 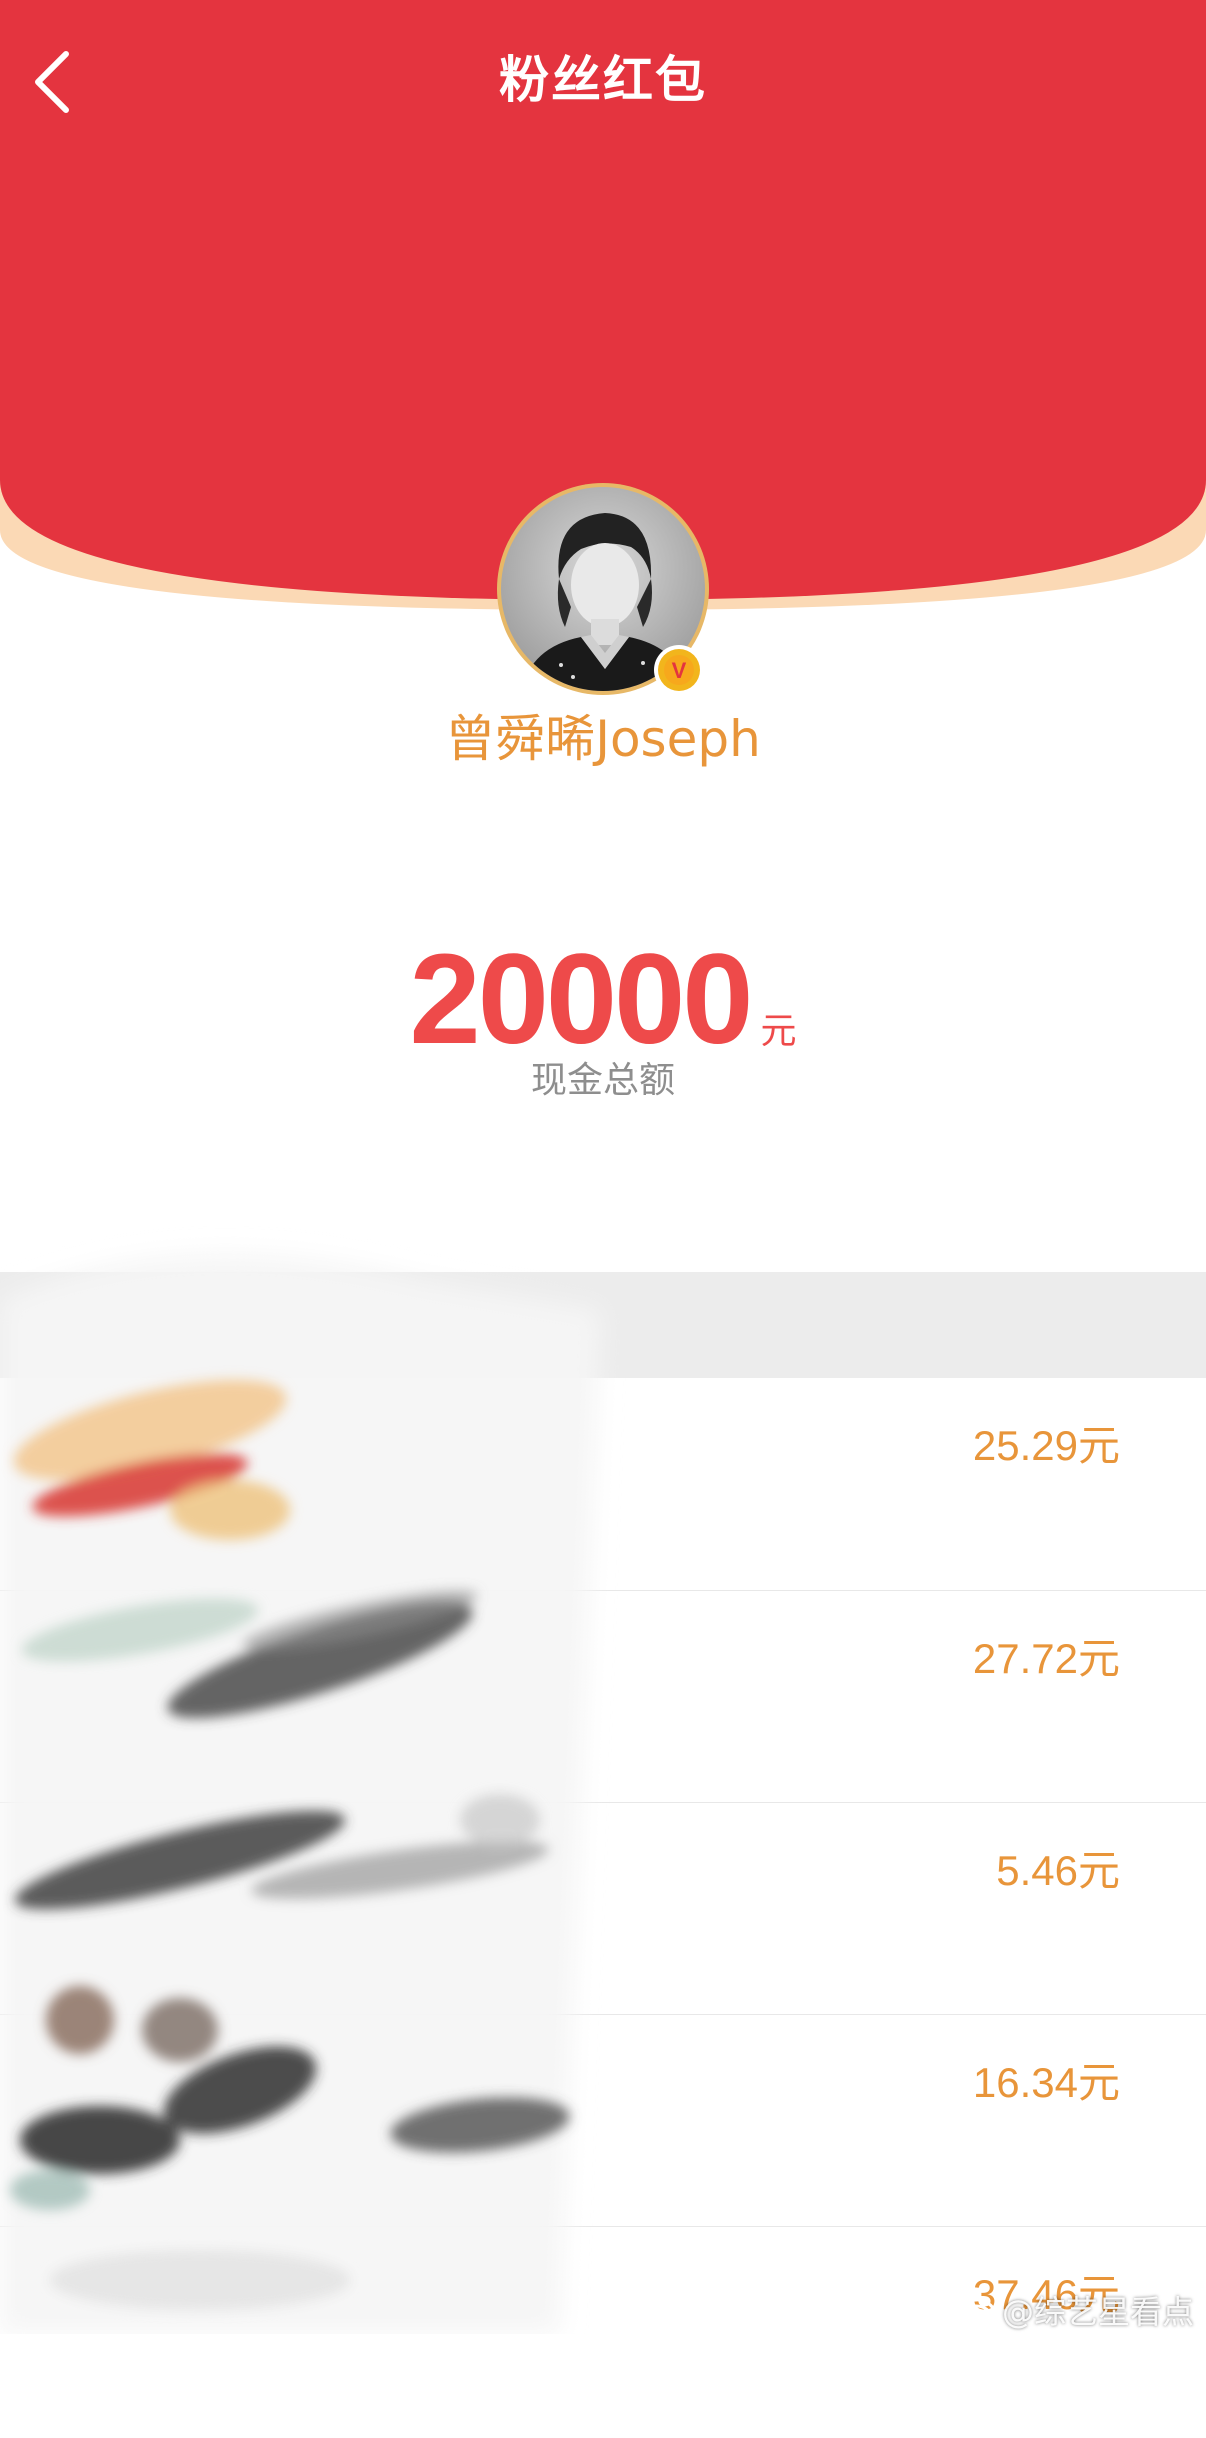 I want to click on list-item: 16.34元, so click(x=603, y=2120).